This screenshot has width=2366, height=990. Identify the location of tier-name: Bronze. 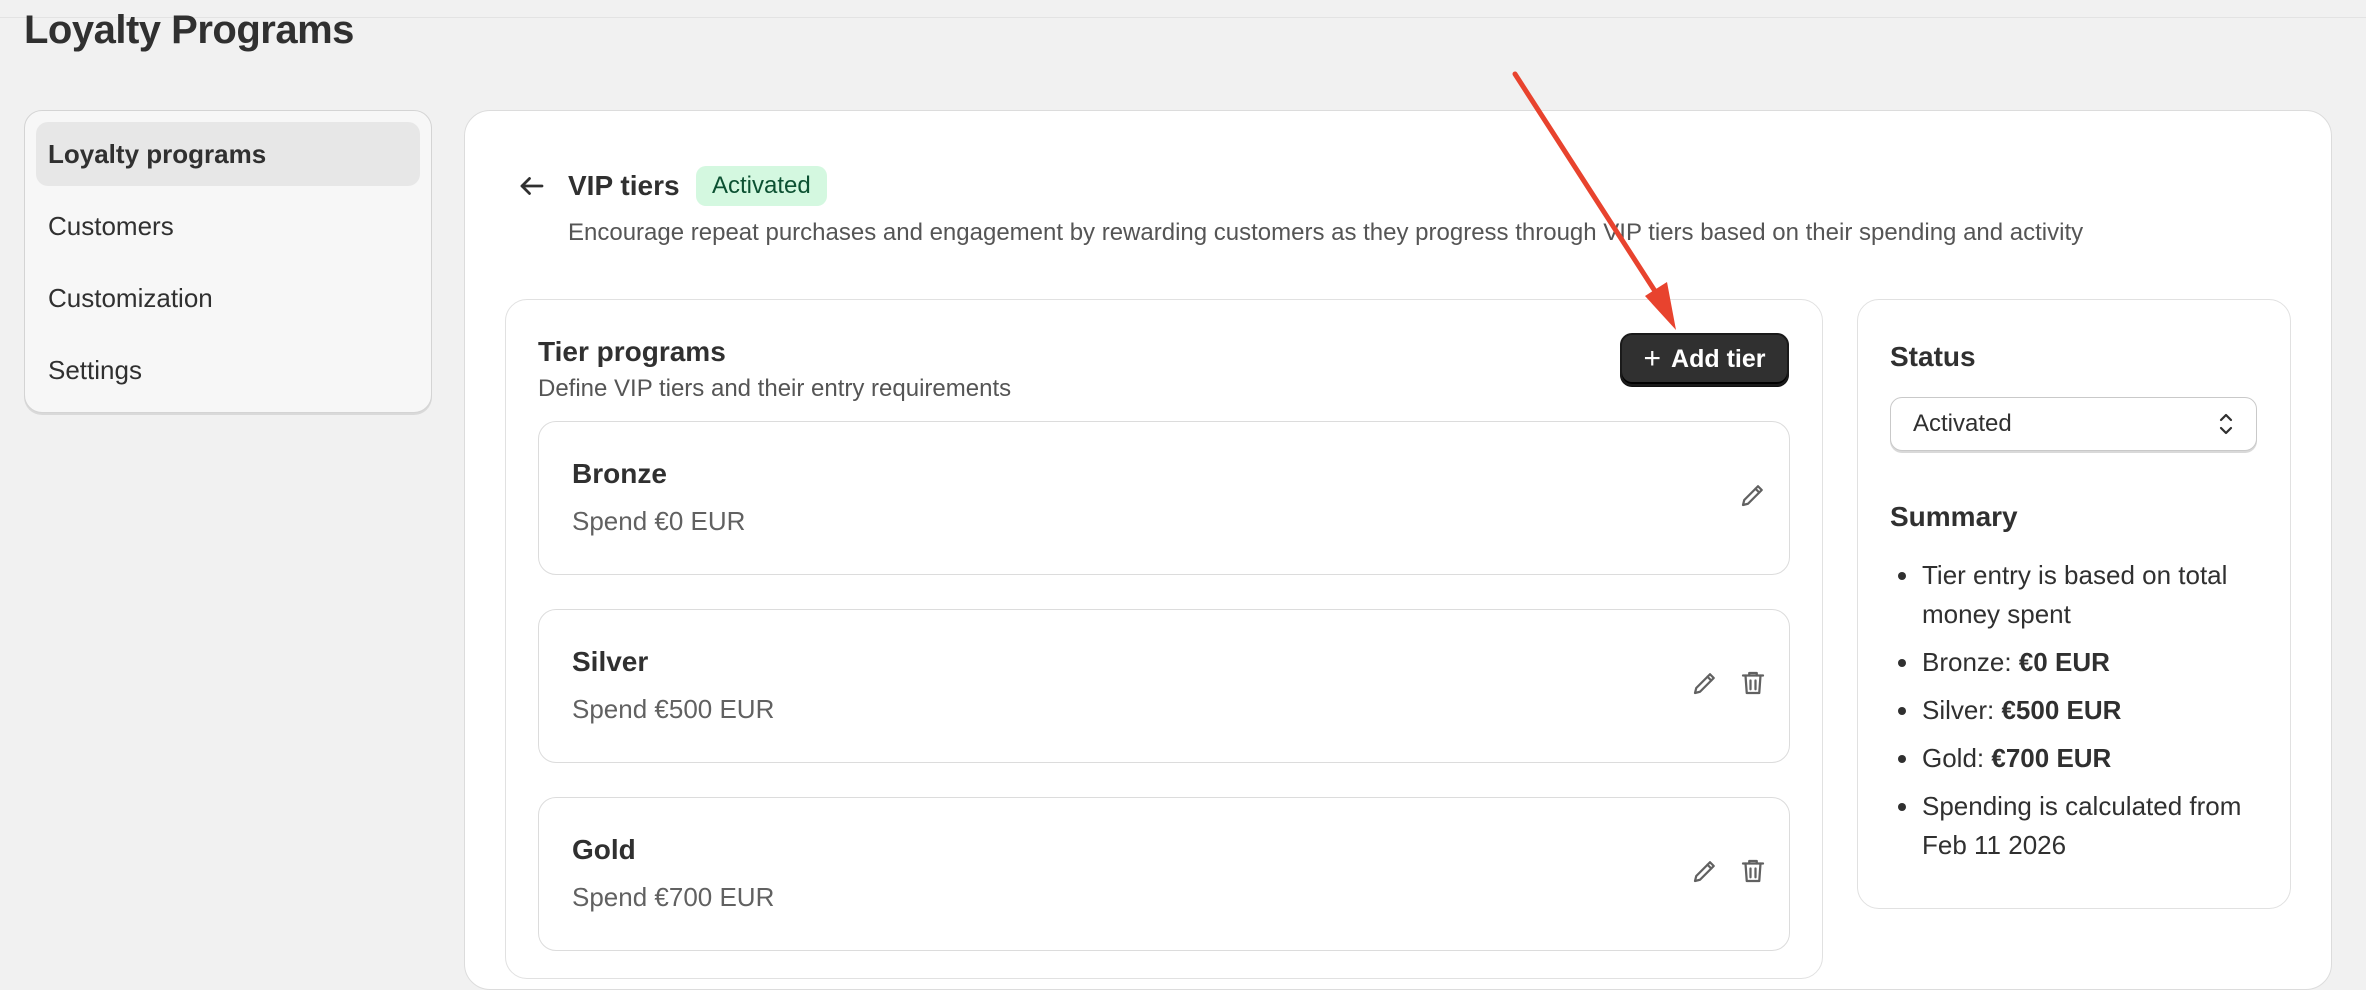
(619, 473).